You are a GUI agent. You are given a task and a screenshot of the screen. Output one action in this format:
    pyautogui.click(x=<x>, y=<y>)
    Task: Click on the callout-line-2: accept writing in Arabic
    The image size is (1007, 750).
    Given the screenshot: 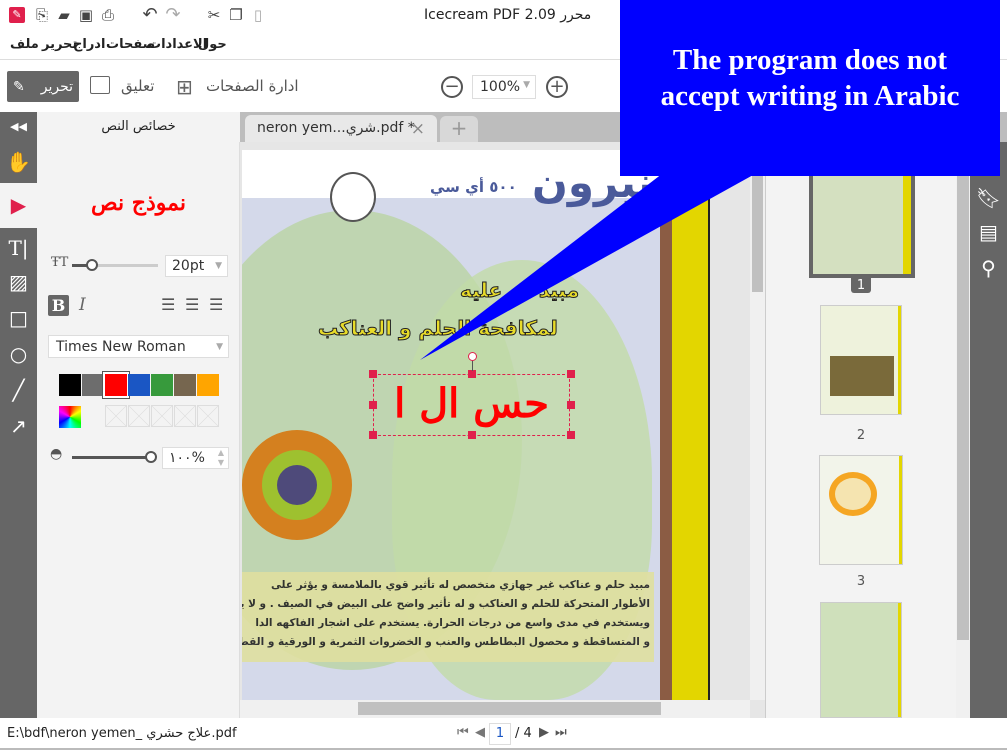 What is the action you would take?
    pyautogui.click(x=810, y=96)
    